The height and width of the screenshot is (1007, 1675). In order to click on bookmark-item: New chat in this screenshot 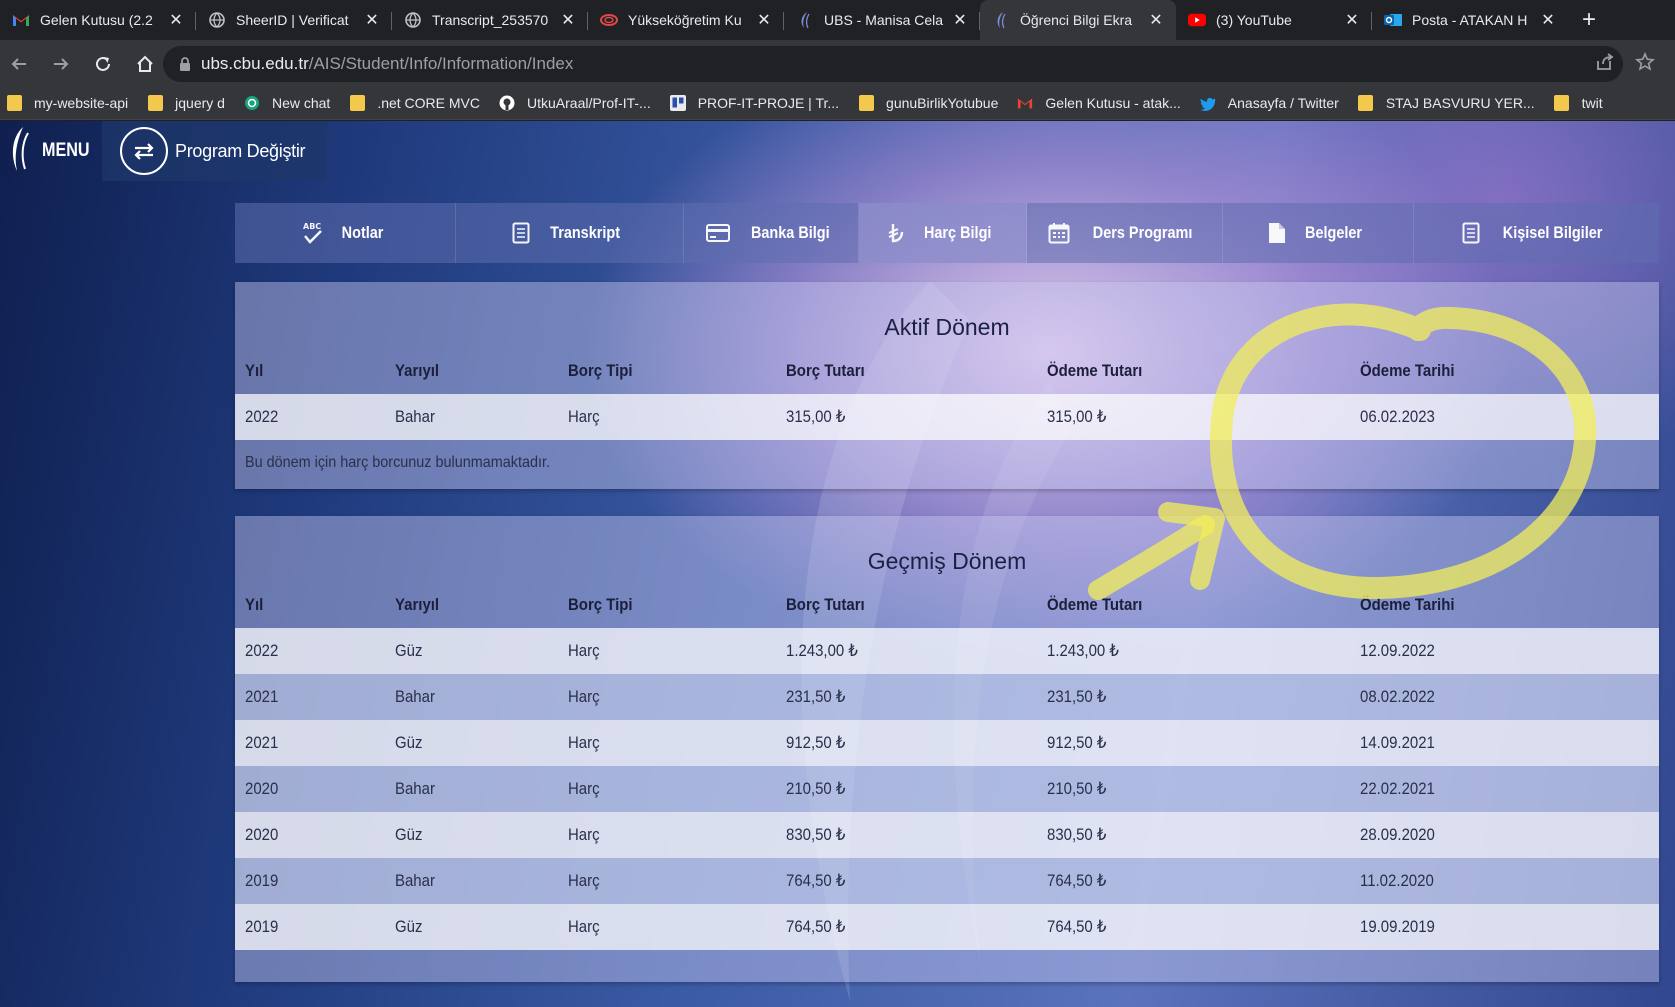, I will do `click(287, 103)`.